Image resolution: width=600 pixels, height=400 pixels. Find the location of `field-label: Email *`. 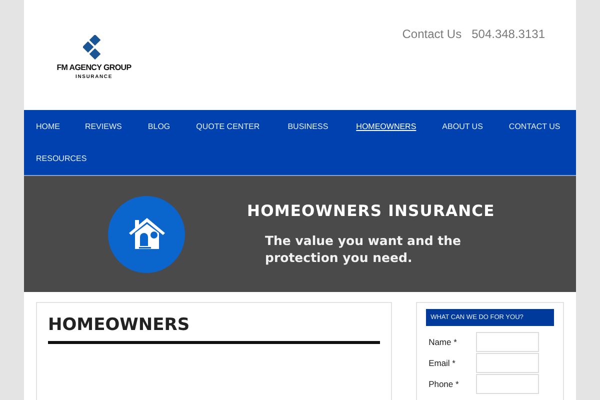

field-label: Email * is located at coordinates (442, 363).